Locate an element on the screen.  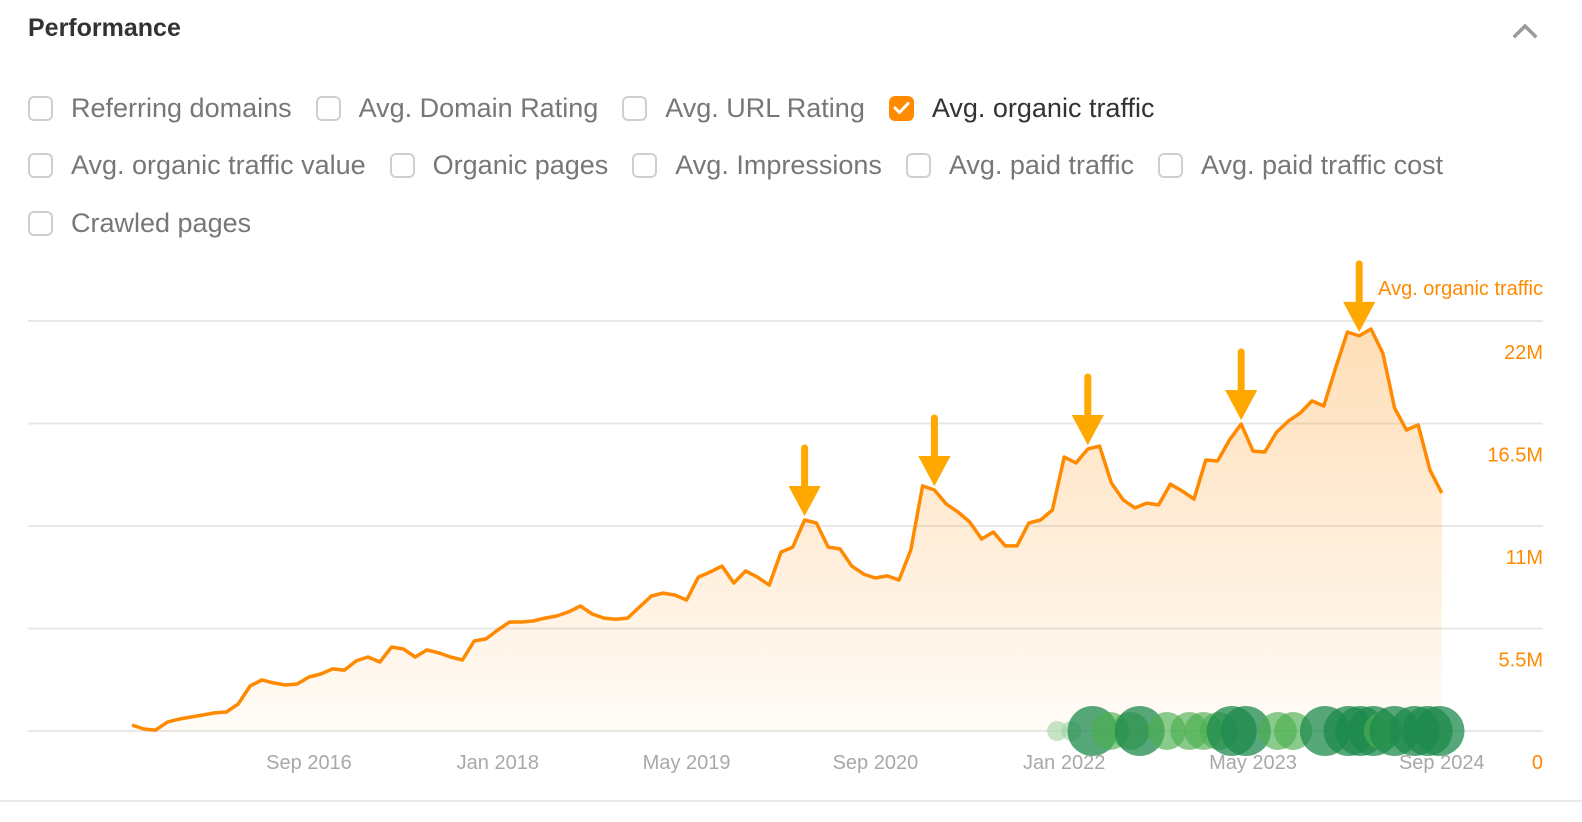
x-tick-label: Jan 2018 is located at coordinates (498, 763).